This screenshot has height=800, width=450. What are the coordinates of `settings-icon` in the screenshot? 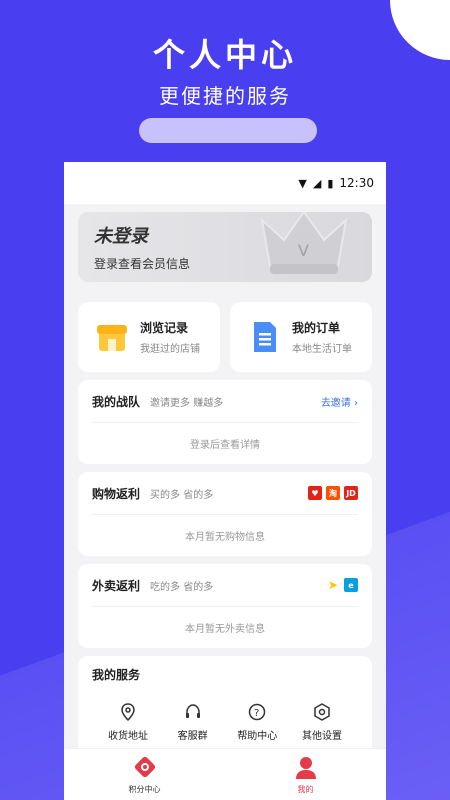 It's located at (322, 712).